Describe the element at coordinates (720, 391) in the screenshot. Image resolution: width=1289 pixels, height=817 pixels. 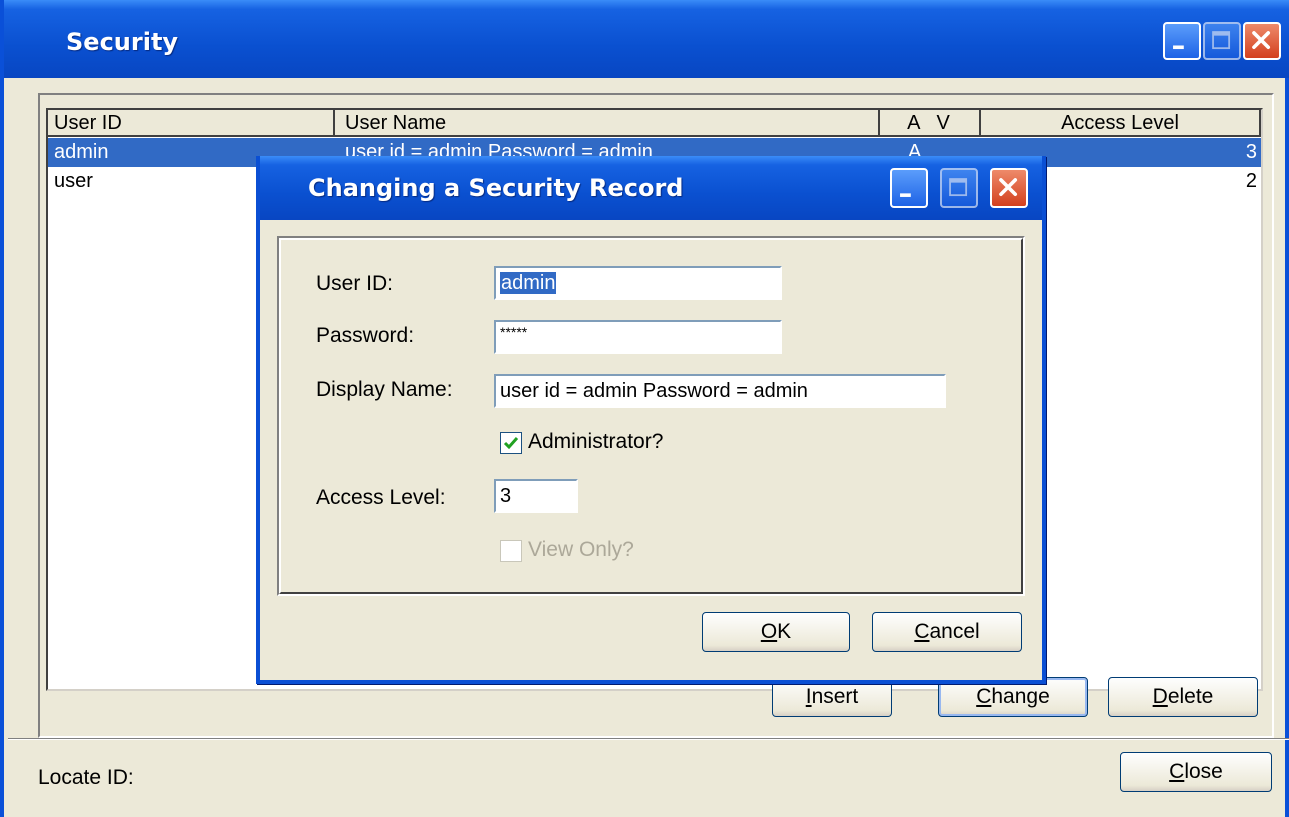
I see `display-name-input: user id = admin Password = admin` at that location.